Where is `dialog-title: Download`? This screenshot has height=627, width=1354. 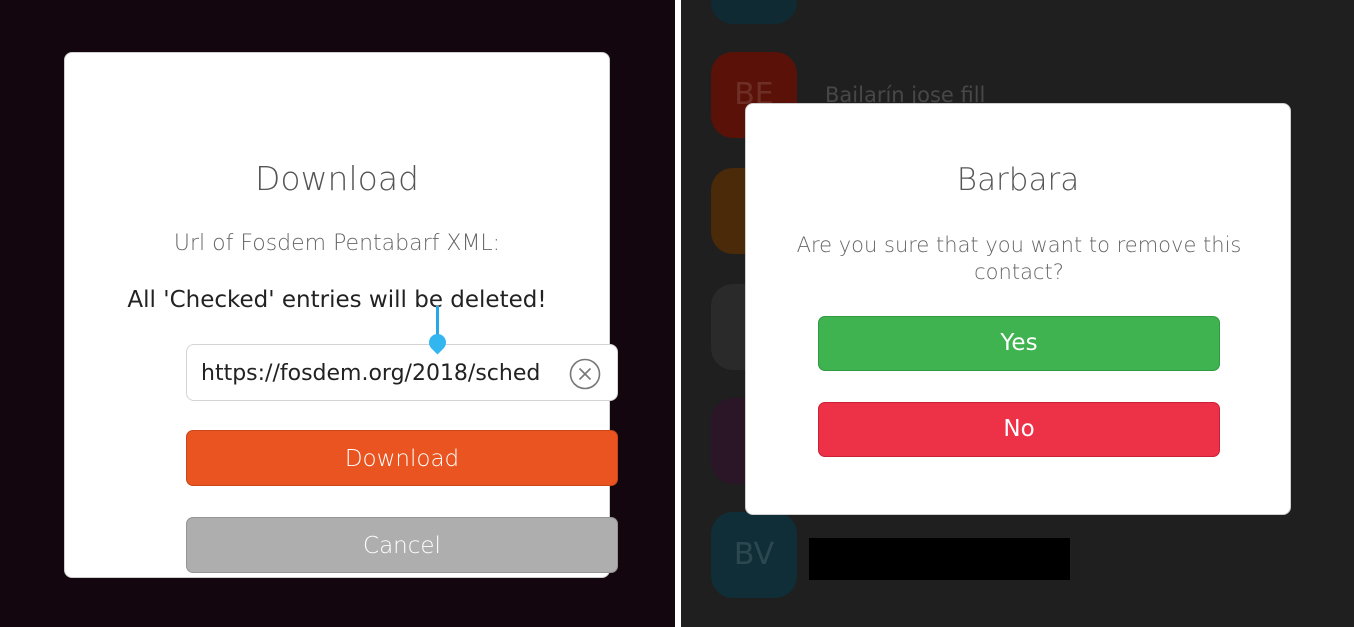 dialog-title: Download is located at coordinates (337, 178).